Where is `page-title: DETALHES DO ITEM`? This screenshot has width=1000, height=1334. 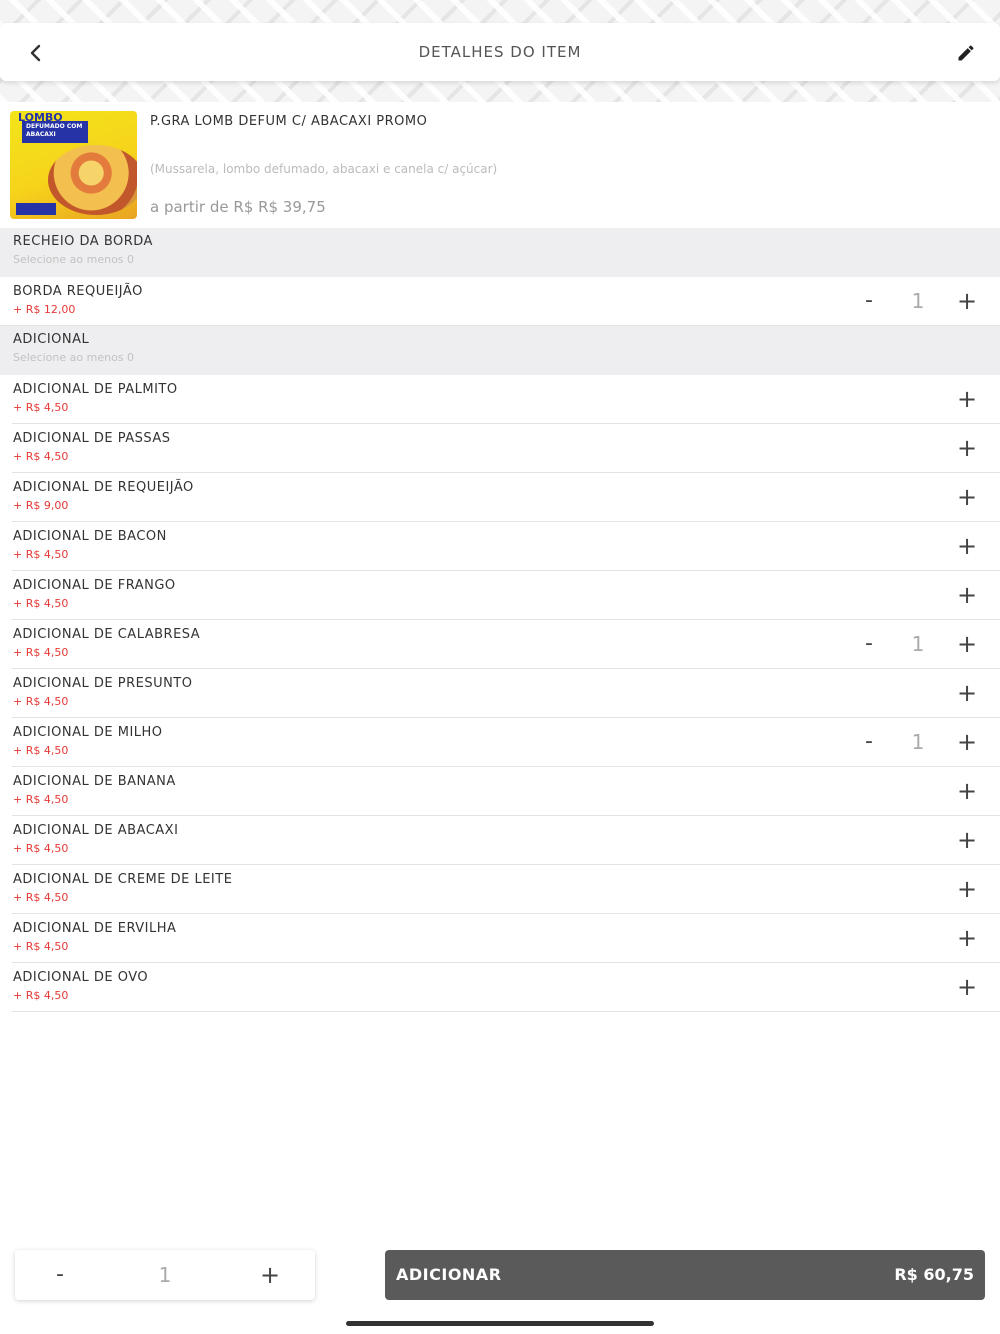
page-title: DETALHES DO ITEM is located at coordinates (500, 52).